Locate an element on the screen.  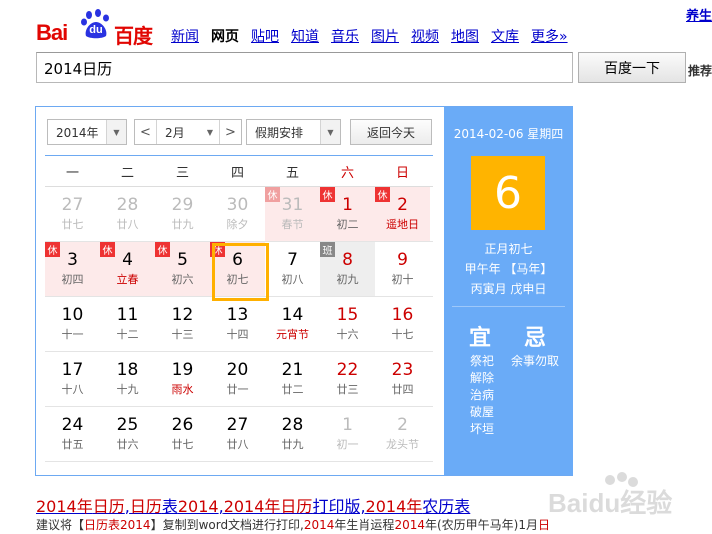
holiday-select-value: 假期安排 is located at coordinates (279, 132).